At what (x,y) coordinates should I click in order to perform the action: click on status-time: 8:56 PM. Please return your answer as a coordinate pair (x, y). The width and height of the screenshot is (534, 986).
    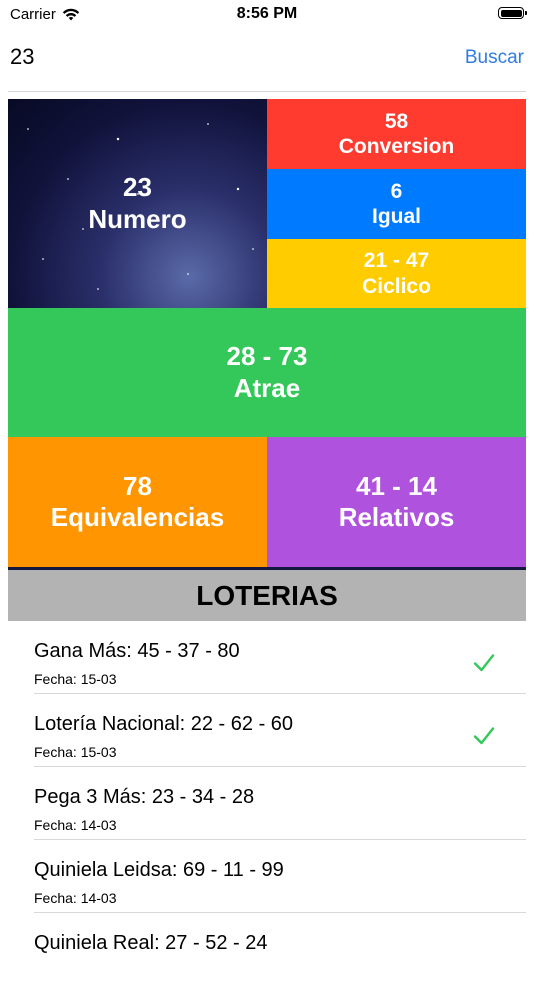
    Looking at the image, I should click on (267, 13).